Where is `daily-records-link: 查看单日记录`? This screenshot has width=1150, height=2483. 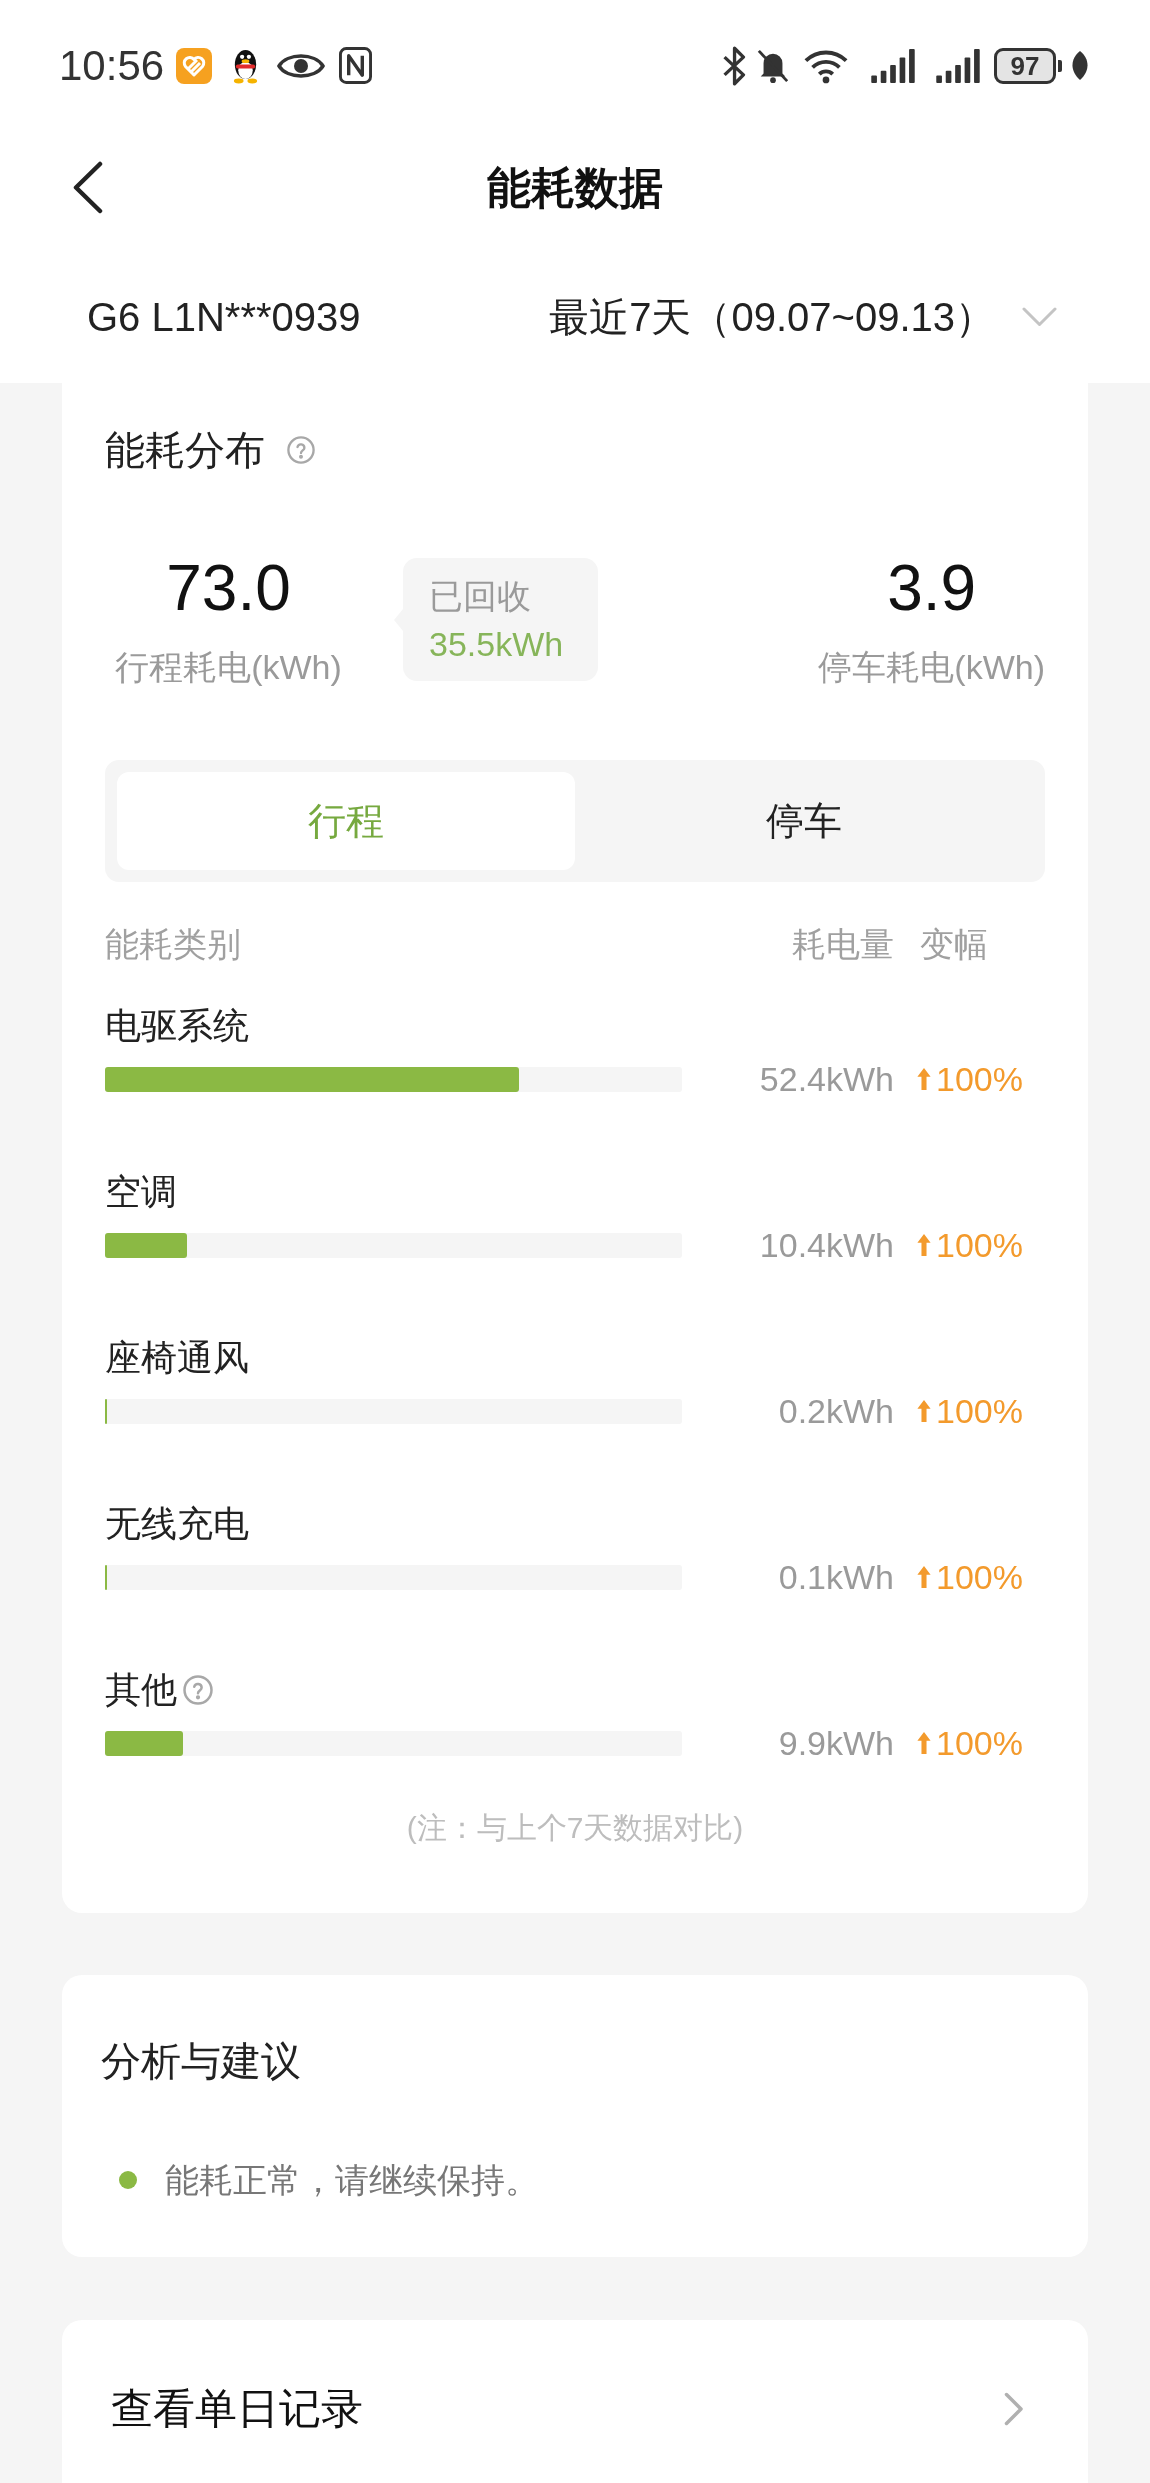 daily-records-link: 查看单日记录 is located at coordinates (575, 2401).